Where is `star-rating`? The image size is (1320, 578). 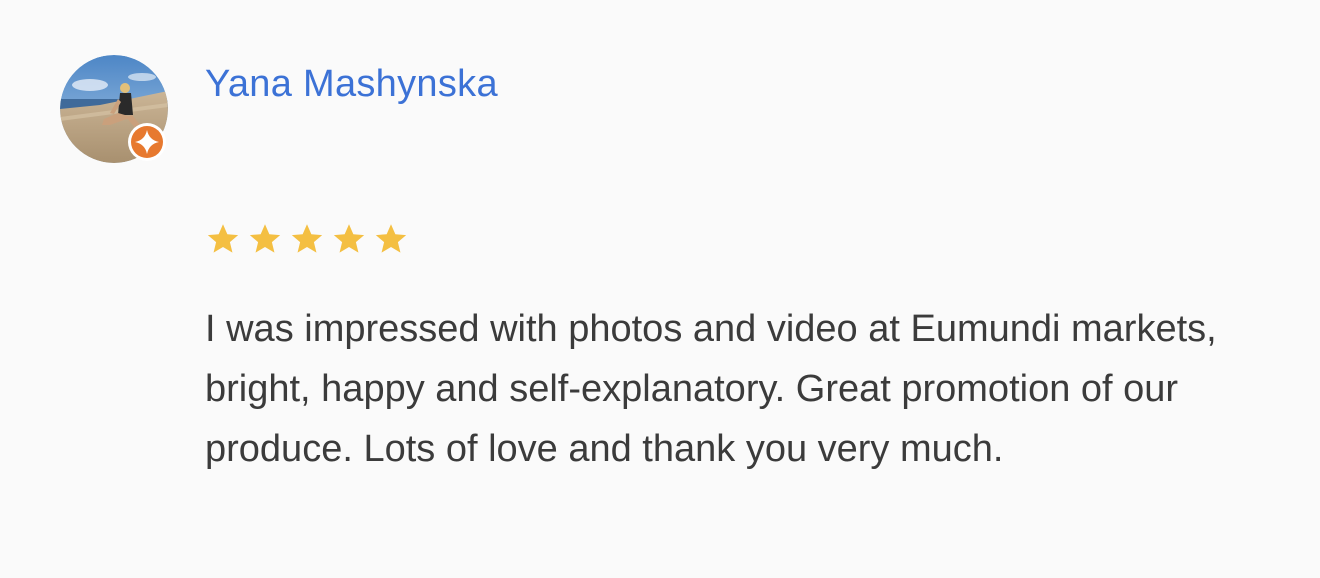
star-rating is located at coordinates (310, 240).